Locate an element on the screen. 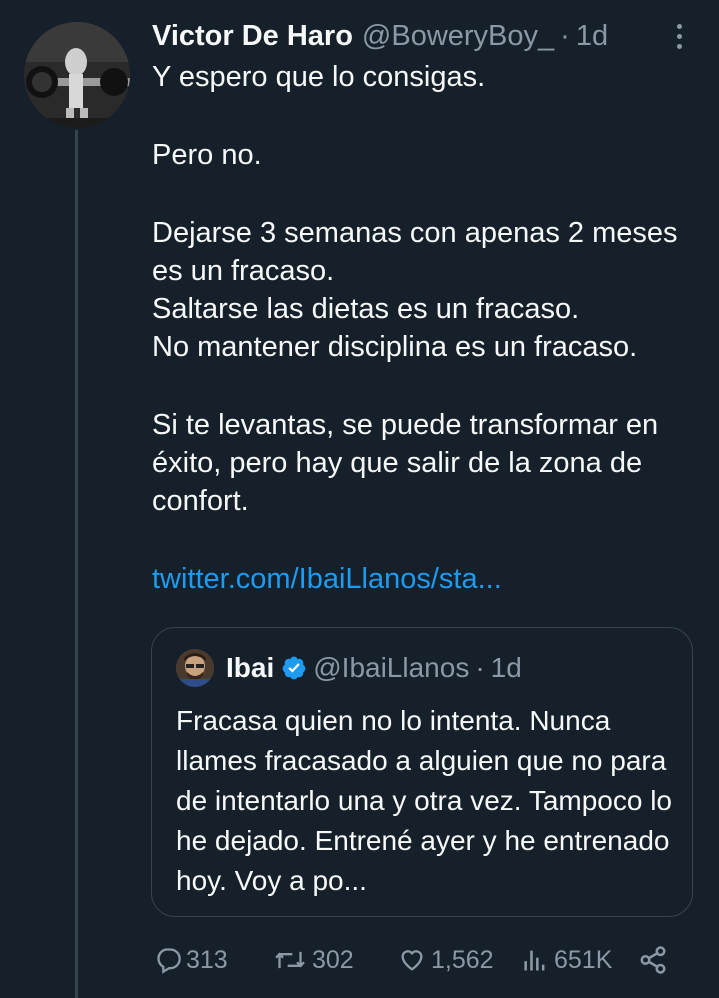 This screenshot has width=719, height=998. more-vertical-icon is located at coordinates (679, 36).